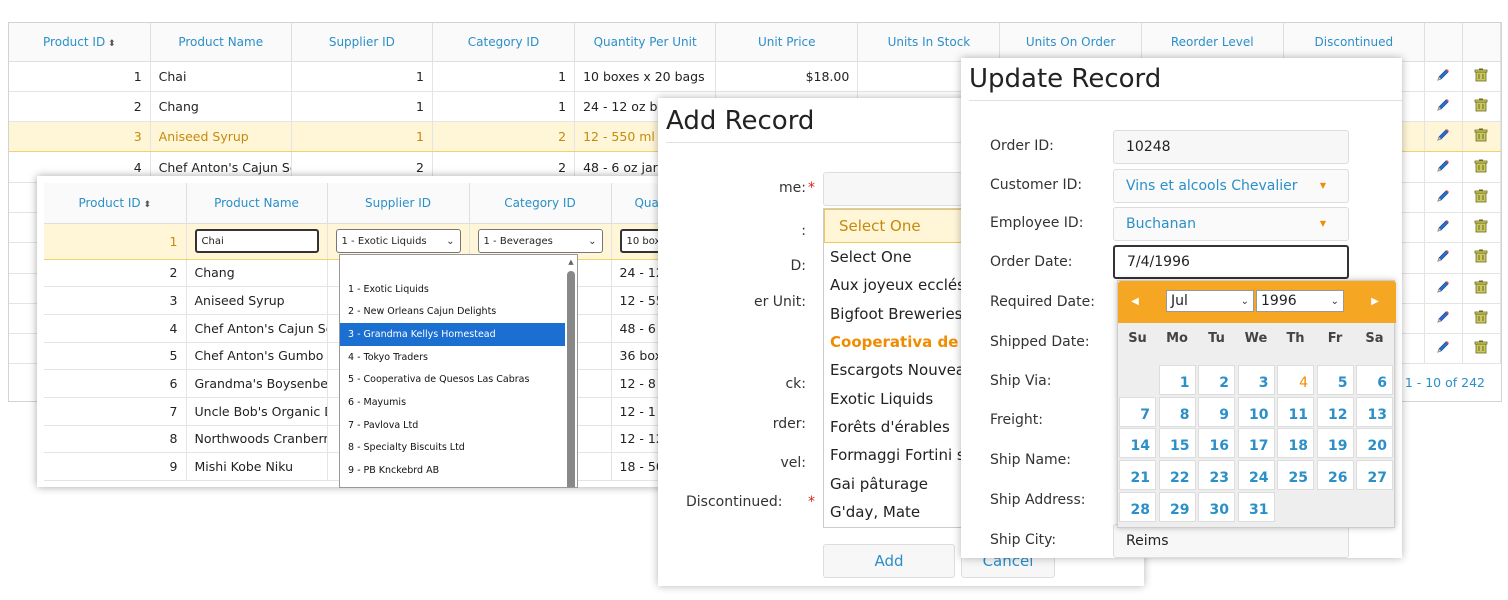 This screenshot has height=600, width=1508. I want to click on calendar-day: 6, so click(1374, 380).